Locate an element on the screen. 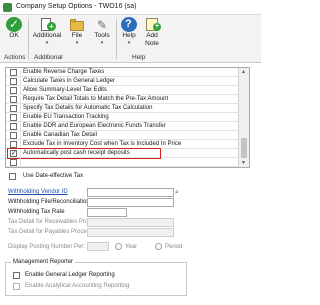 This screenshot has height=305, width=320. posting-number-label: Display Posting Number Per: is located at coordinates (47, 247).